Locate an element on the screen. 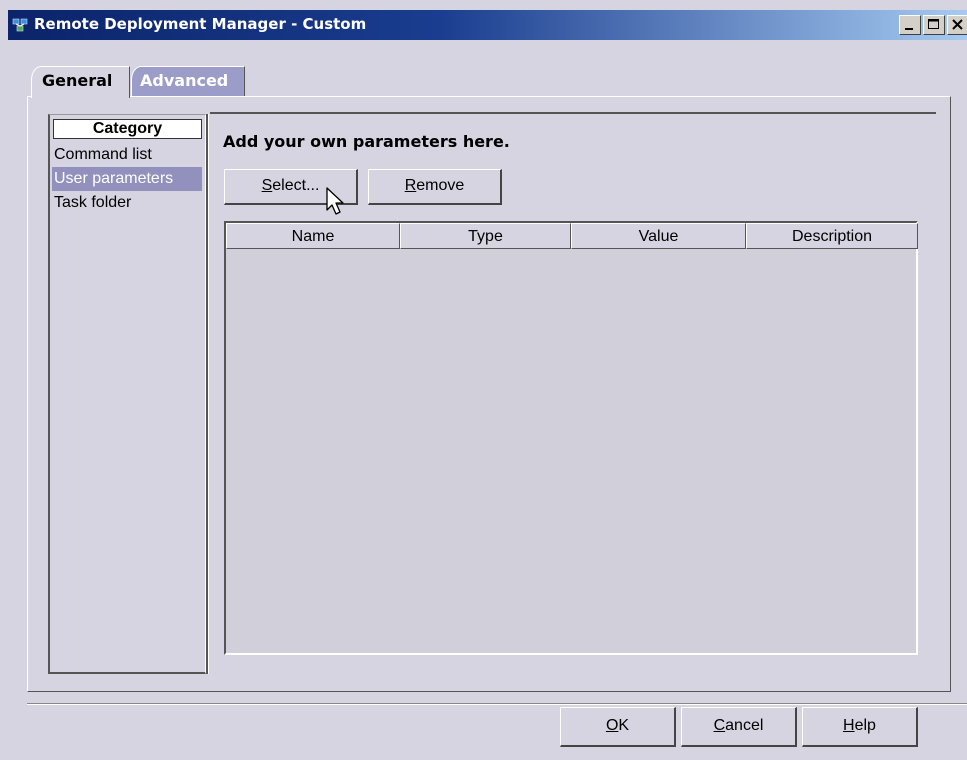 The width and height of the screenshot is (967, 760). category-header: Category is located at coordinates (127, 129).